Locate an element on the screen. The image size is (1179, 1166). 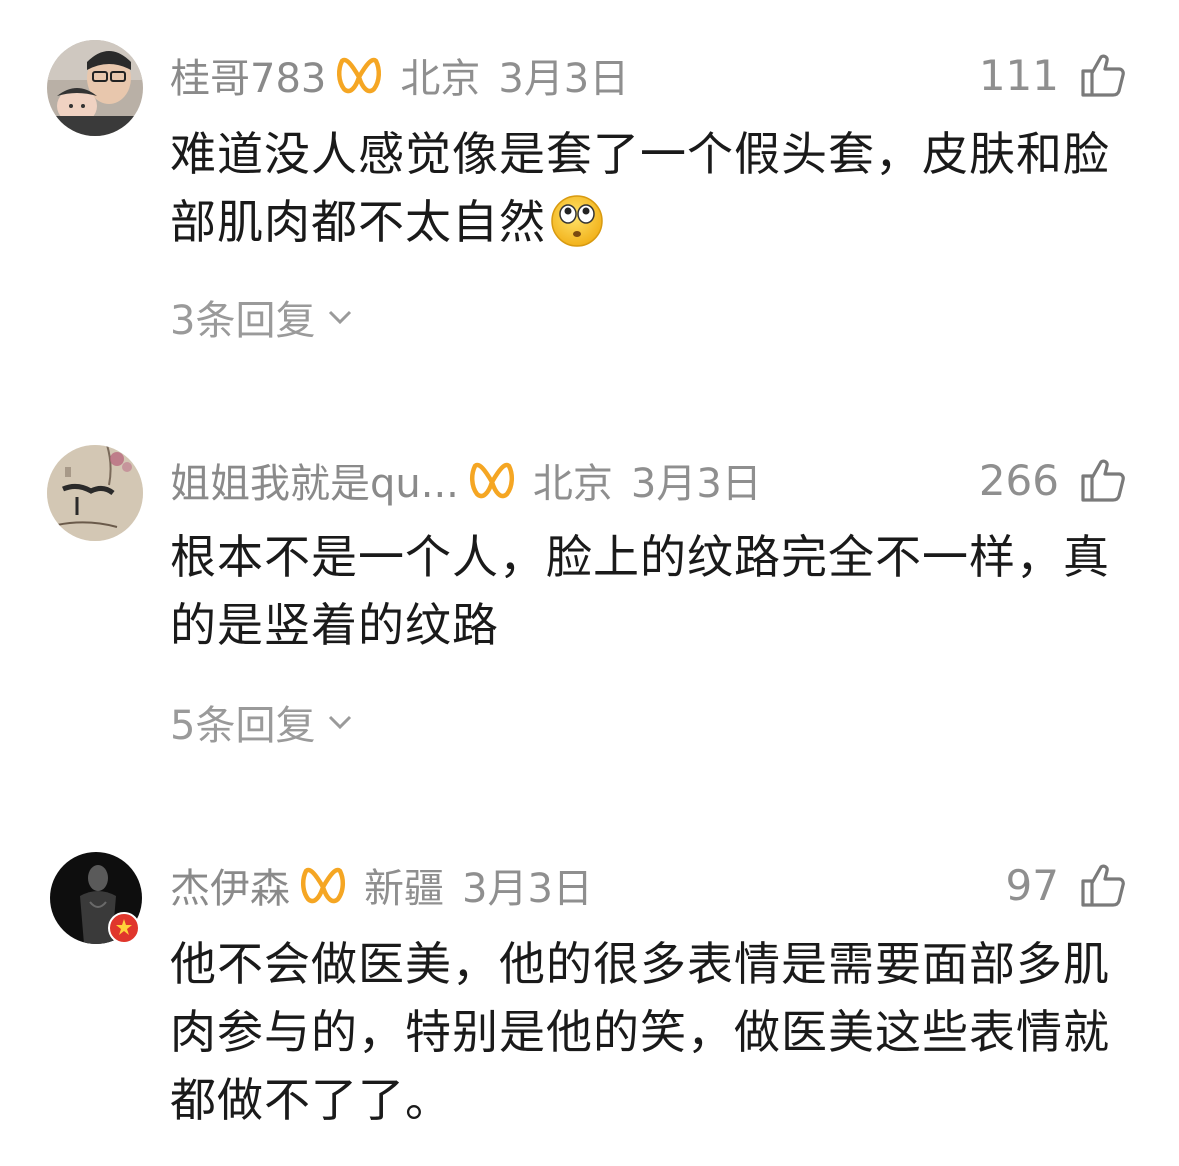
avatar-man-with-baby-icon is located at coordinates (95, 88).